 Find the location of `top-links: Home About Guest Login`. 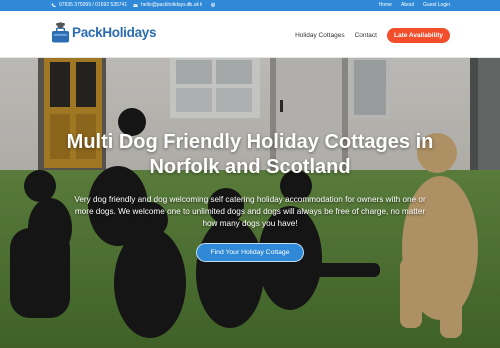

top-links: Home About Guest Login is located at coordinates (414, 5).